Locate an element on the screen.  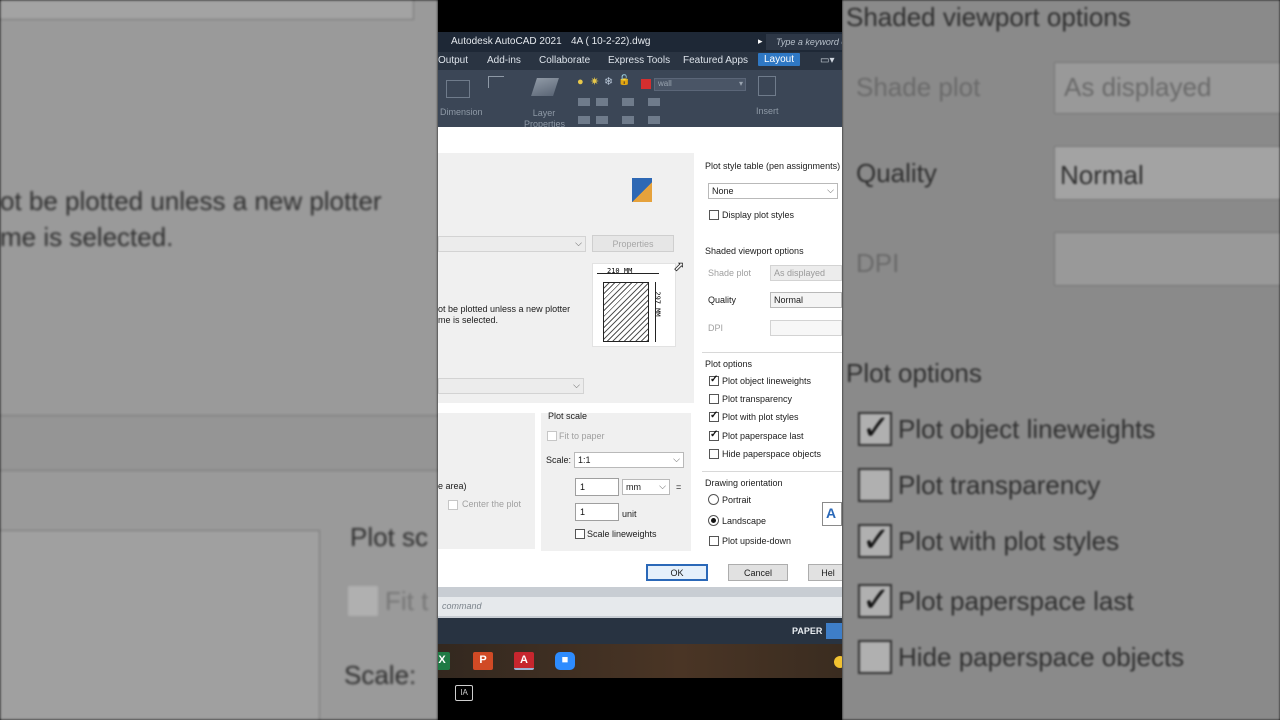
quality-value: Normal is located at coordinates (789, 300).